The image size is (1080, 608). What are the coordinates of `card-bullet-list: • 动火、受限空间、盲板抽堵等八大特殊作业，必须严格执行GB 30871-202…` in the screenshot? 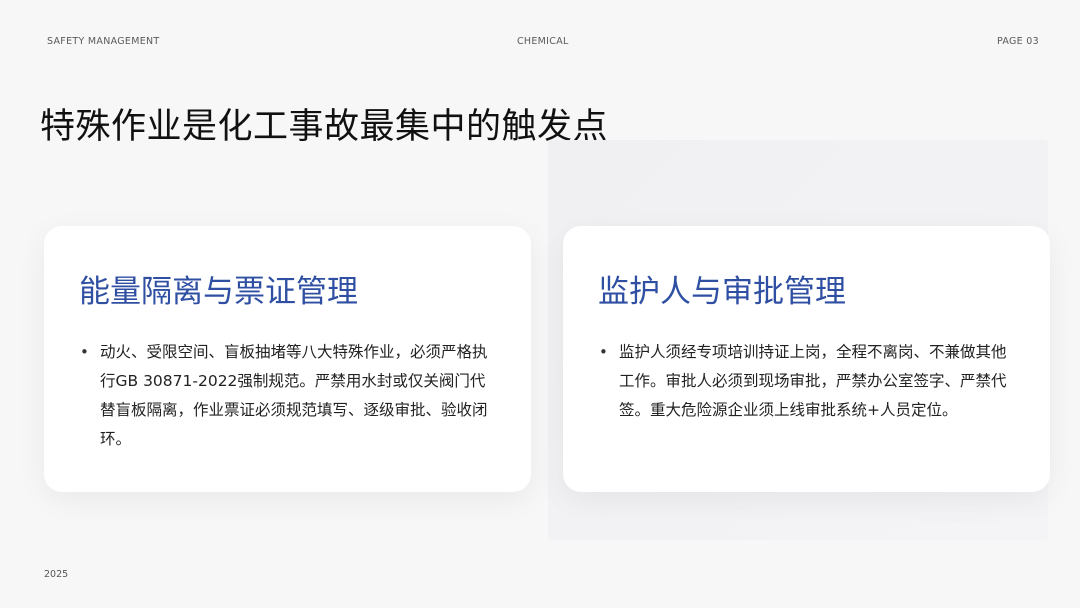 It's located at (290, 396).